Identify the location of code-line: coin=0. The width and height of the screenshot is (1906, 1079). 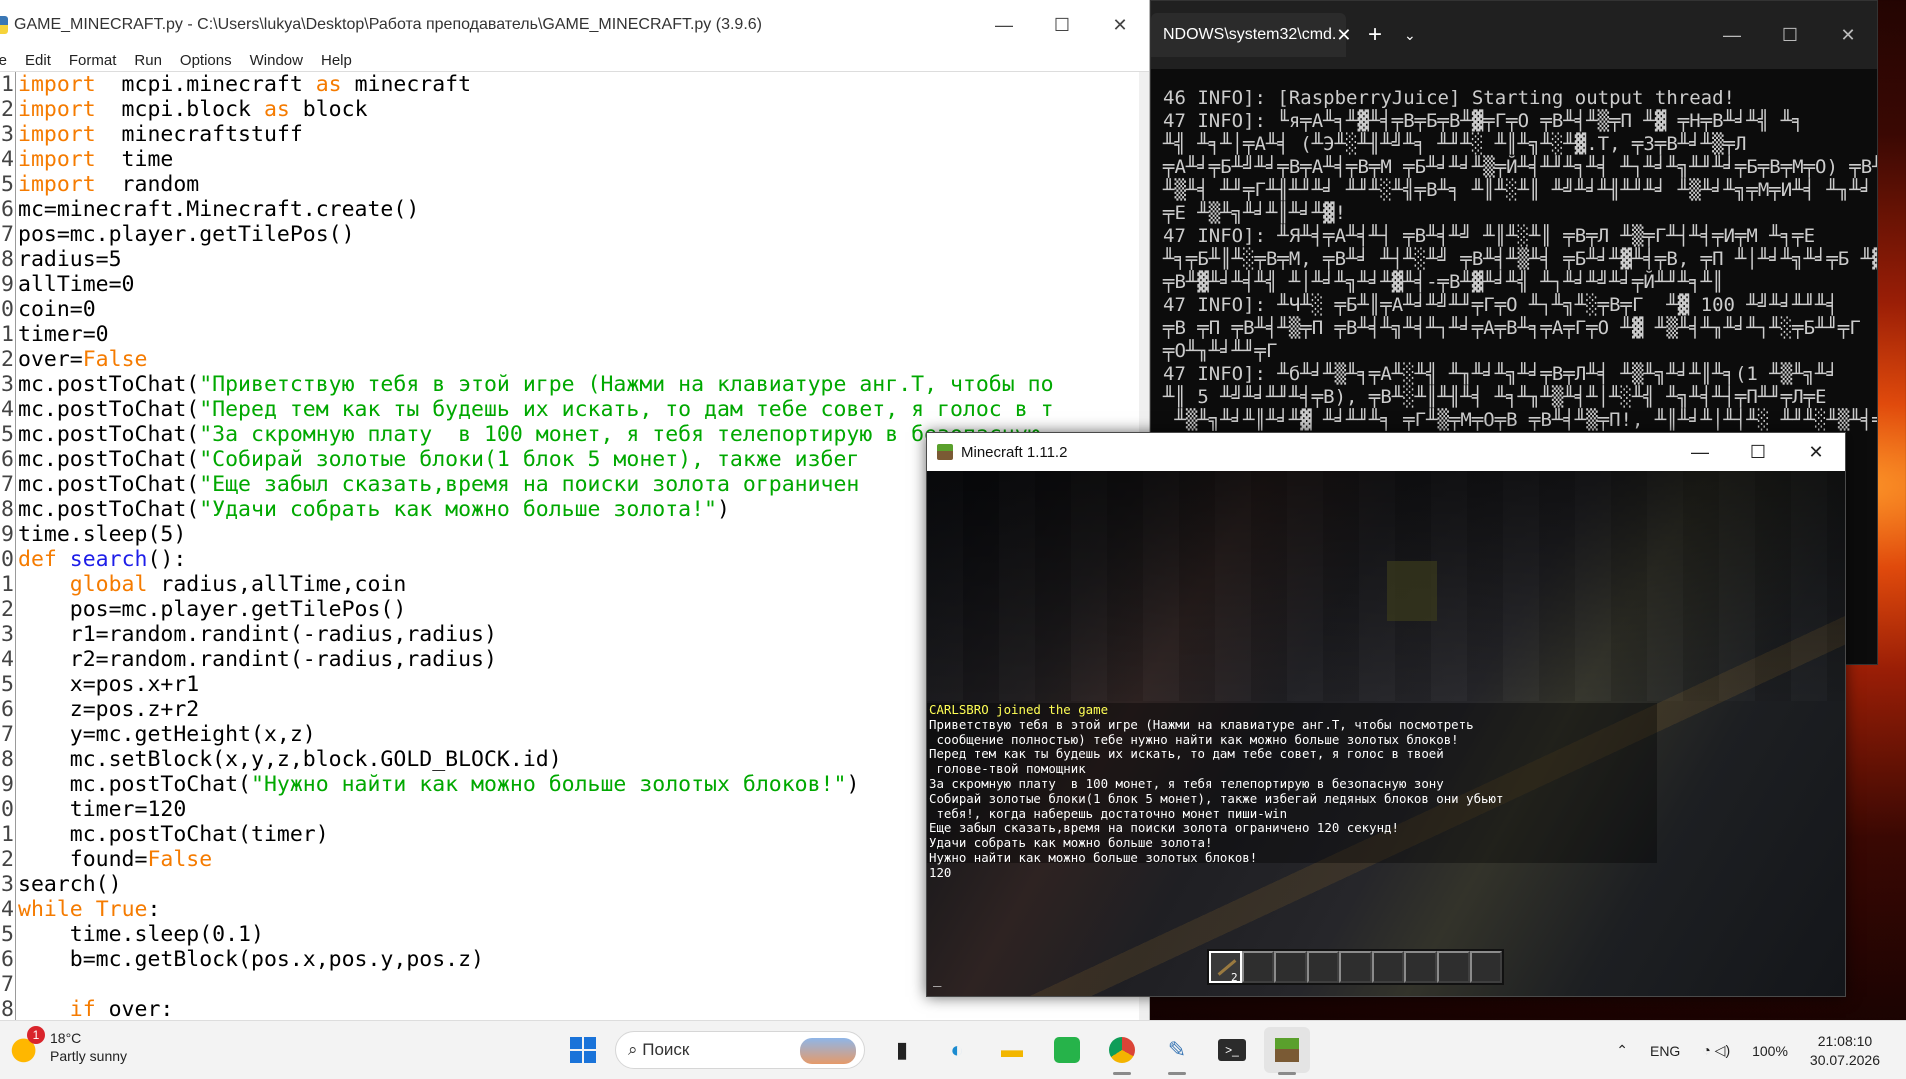
(580, 309).